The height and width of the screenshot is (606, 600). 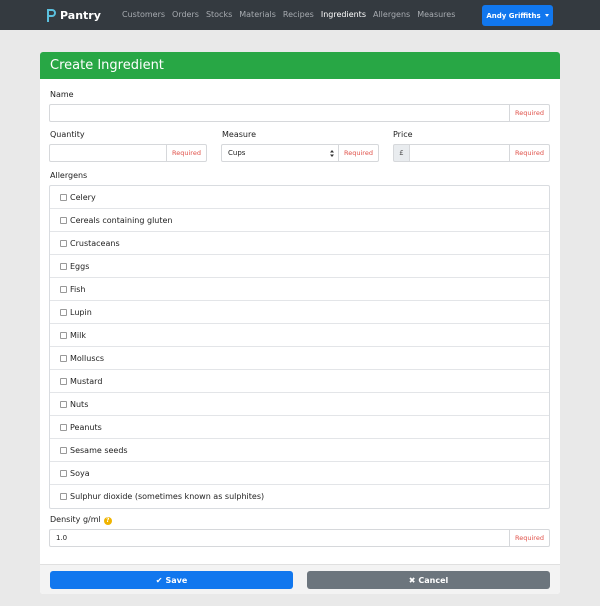 I want to click on page-title: Create Ingredient, so click(x=107, y=65).